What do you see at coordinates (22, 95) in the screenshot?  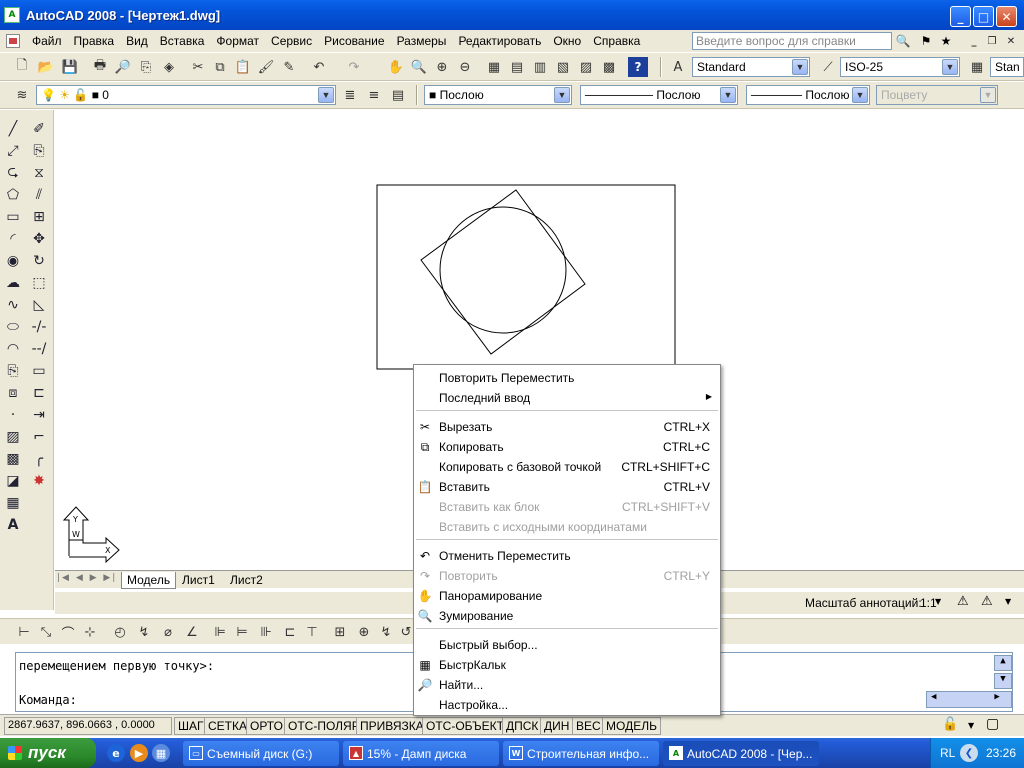 I see `layer-manager-icon: ≋` at bounding box center [22, 95].